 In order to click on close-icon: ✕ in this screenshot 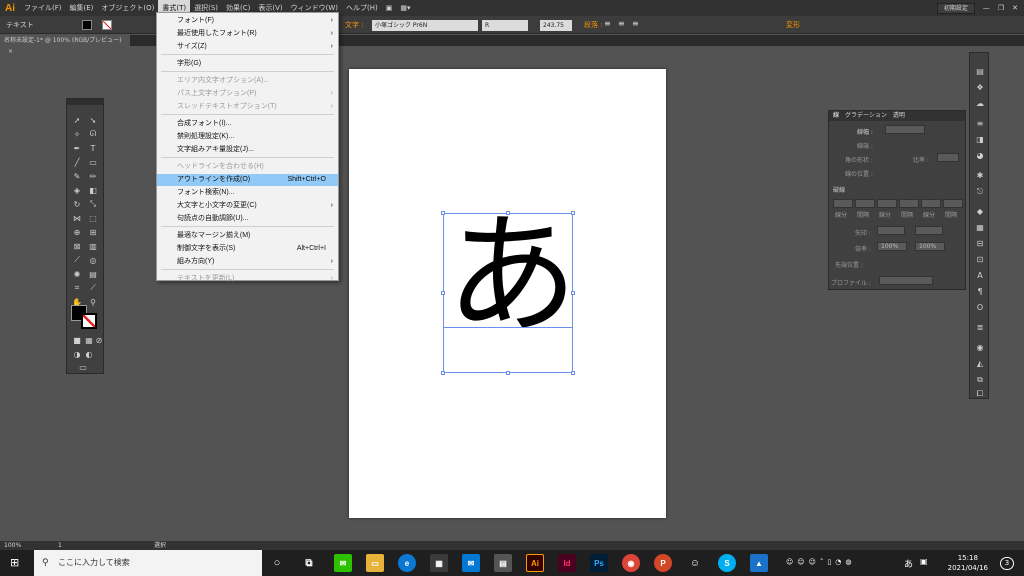, I will do `click(1015, 8)`.